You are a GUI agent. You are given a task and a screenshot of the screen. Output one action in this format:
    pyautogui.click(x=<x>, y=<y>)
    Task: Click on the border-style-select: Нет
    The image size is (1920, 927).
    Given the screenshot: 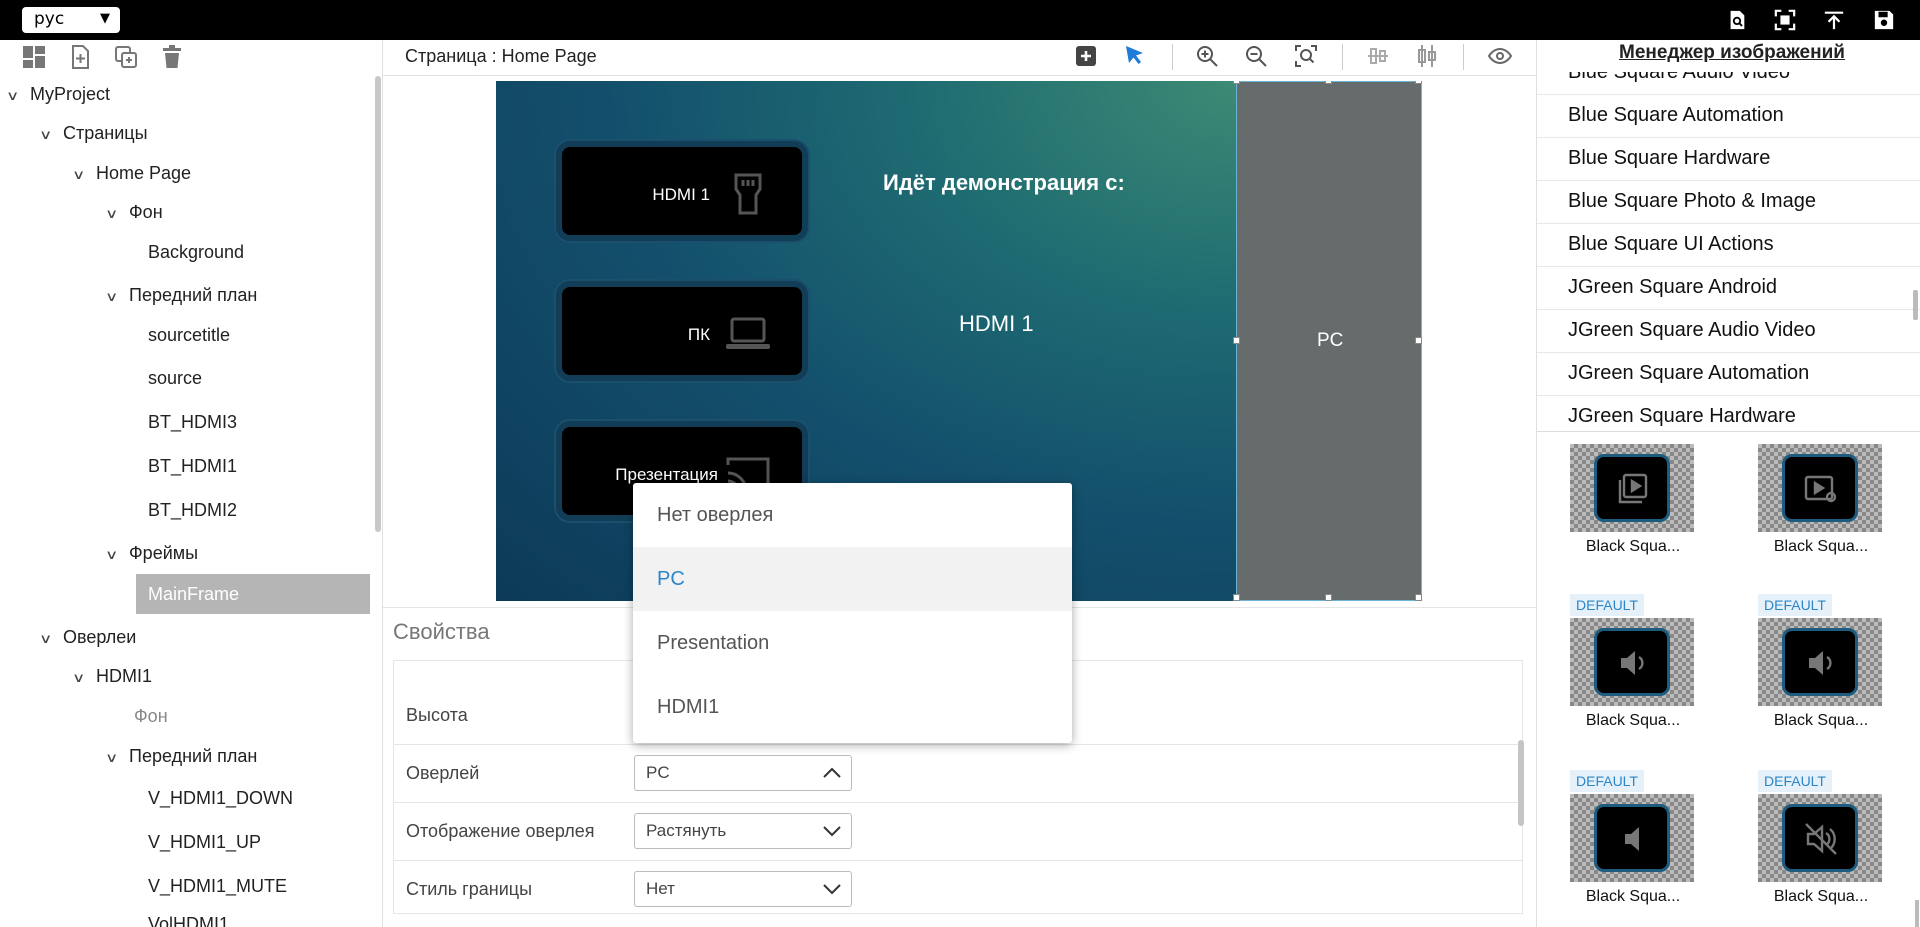 What is the action you would take?
    pyautogui.click(x=743, y=889)
    